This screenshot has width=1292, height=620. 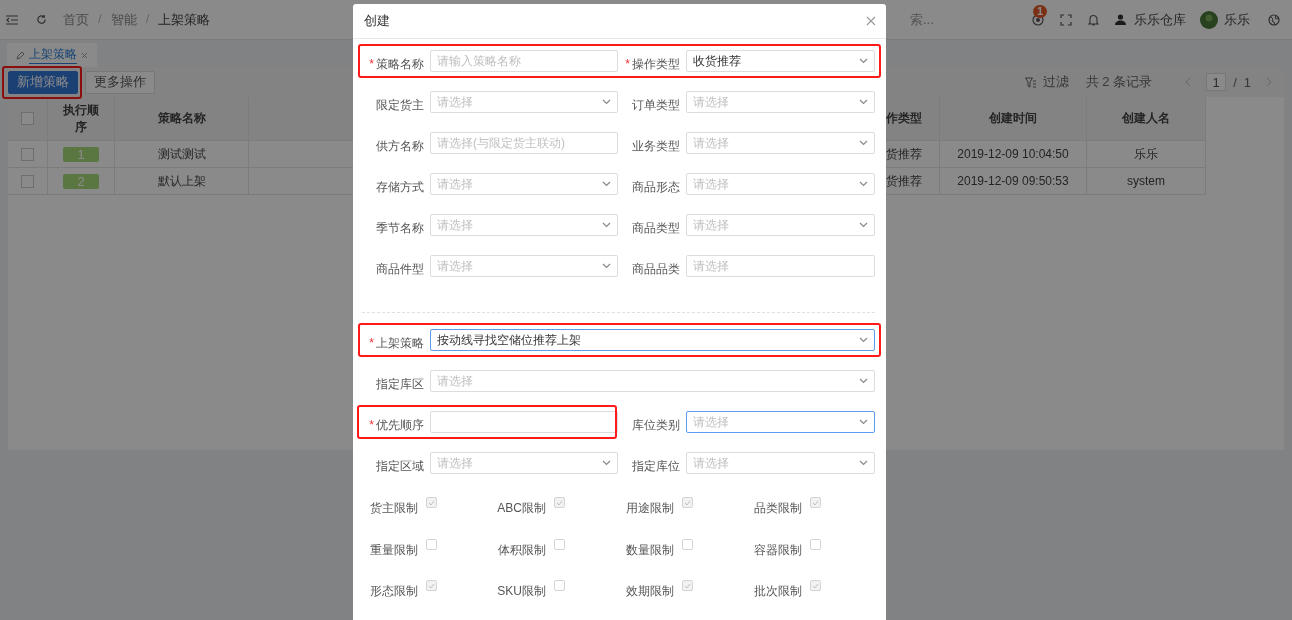 What do you see at coordinates (182, 181) in the screenshot?
I see `table-cell: 默认上架` at bounding box center [182, 181].